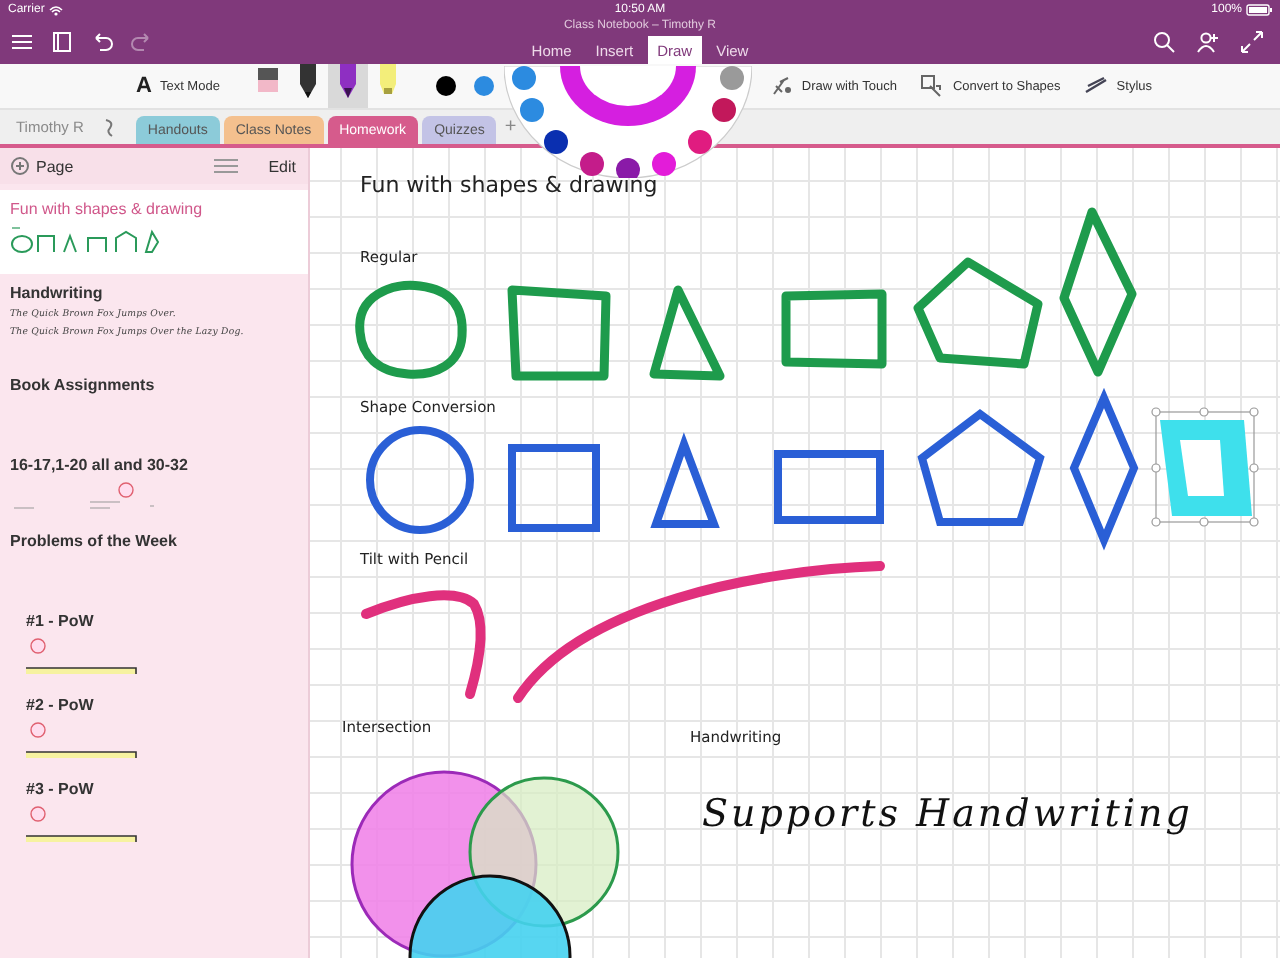  What do you see at coordinates (282, 166) in the screenshot?
I see `edit-button: Edit` at bounding box center [282, 166].